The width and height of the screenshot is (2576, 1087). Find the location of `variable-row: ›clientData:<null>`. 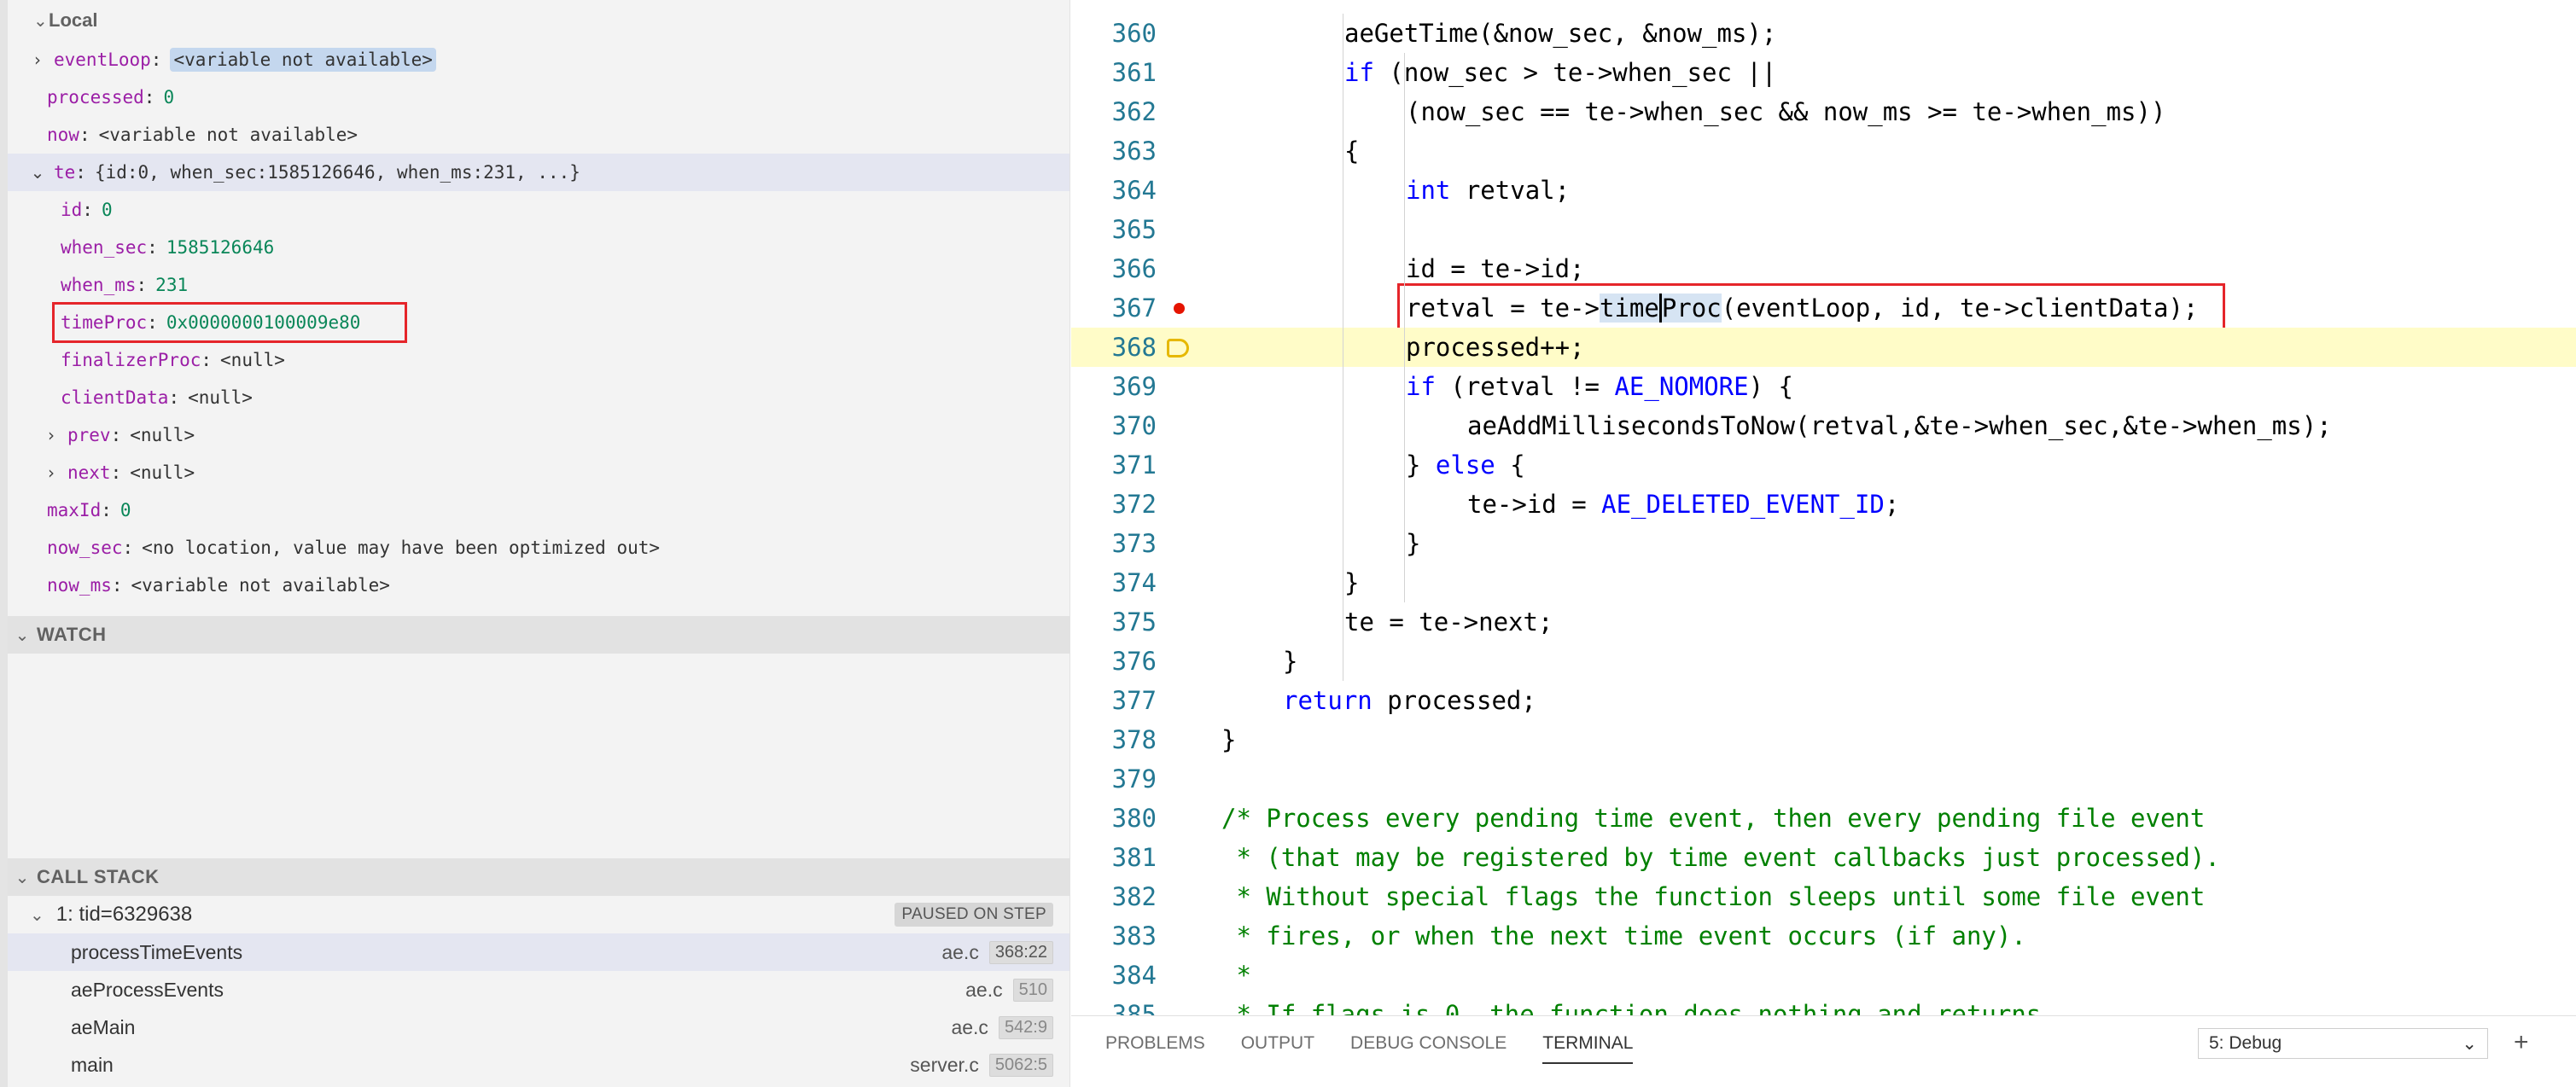

variable-row: ›clientData:<null> is located at coordinates (538, 397).